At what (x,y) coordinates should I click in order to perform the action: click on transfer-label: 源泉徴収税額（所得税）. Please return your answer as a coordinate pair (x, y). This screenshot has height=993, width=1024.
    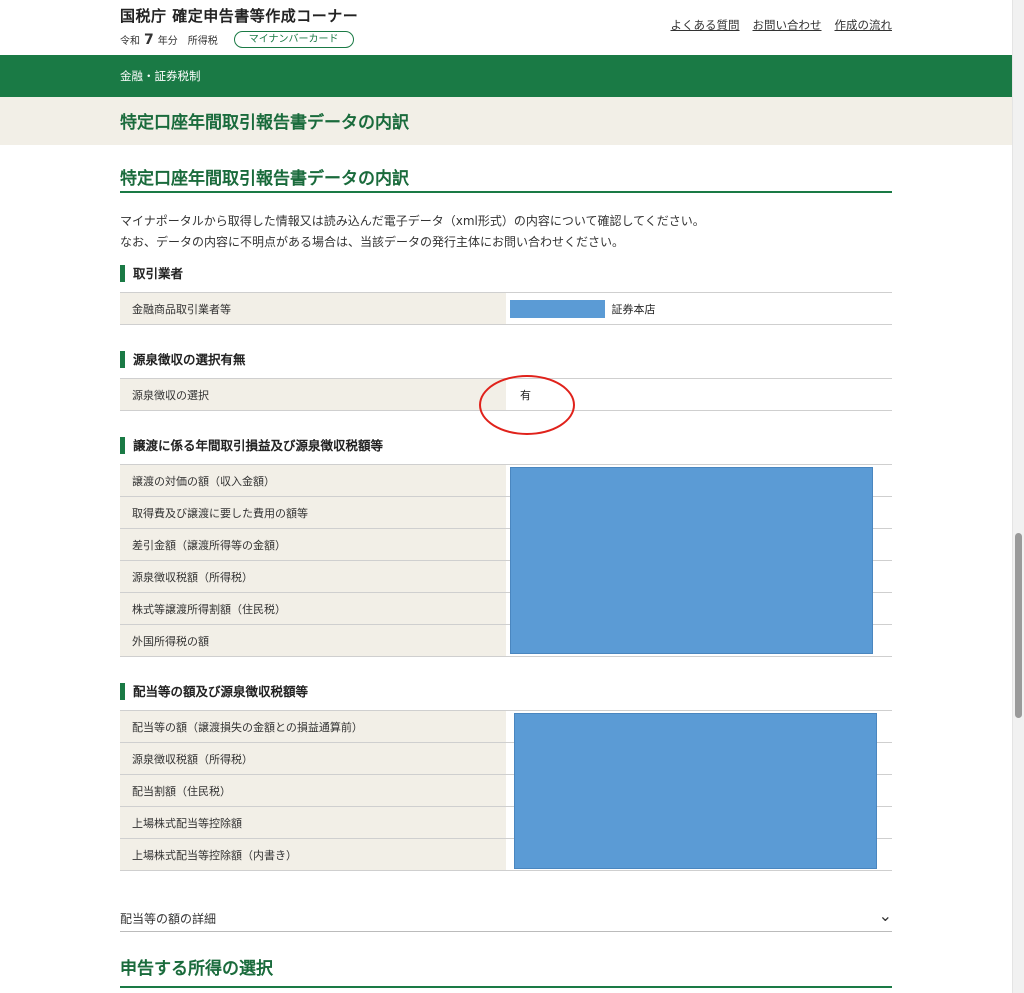
    Looking at the image, I should click on (313, 576).